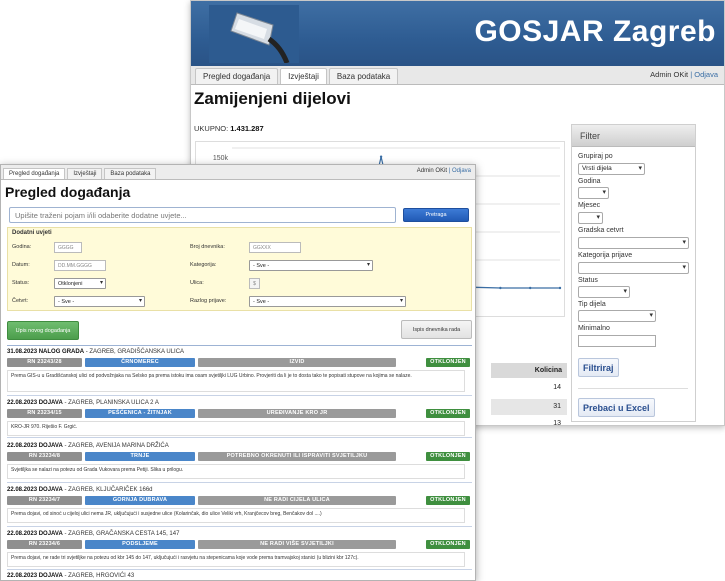 The width and height of the screenshot is (725, 581). I want to click on work-order-badge: RN 23234/7, so click(44, 500).